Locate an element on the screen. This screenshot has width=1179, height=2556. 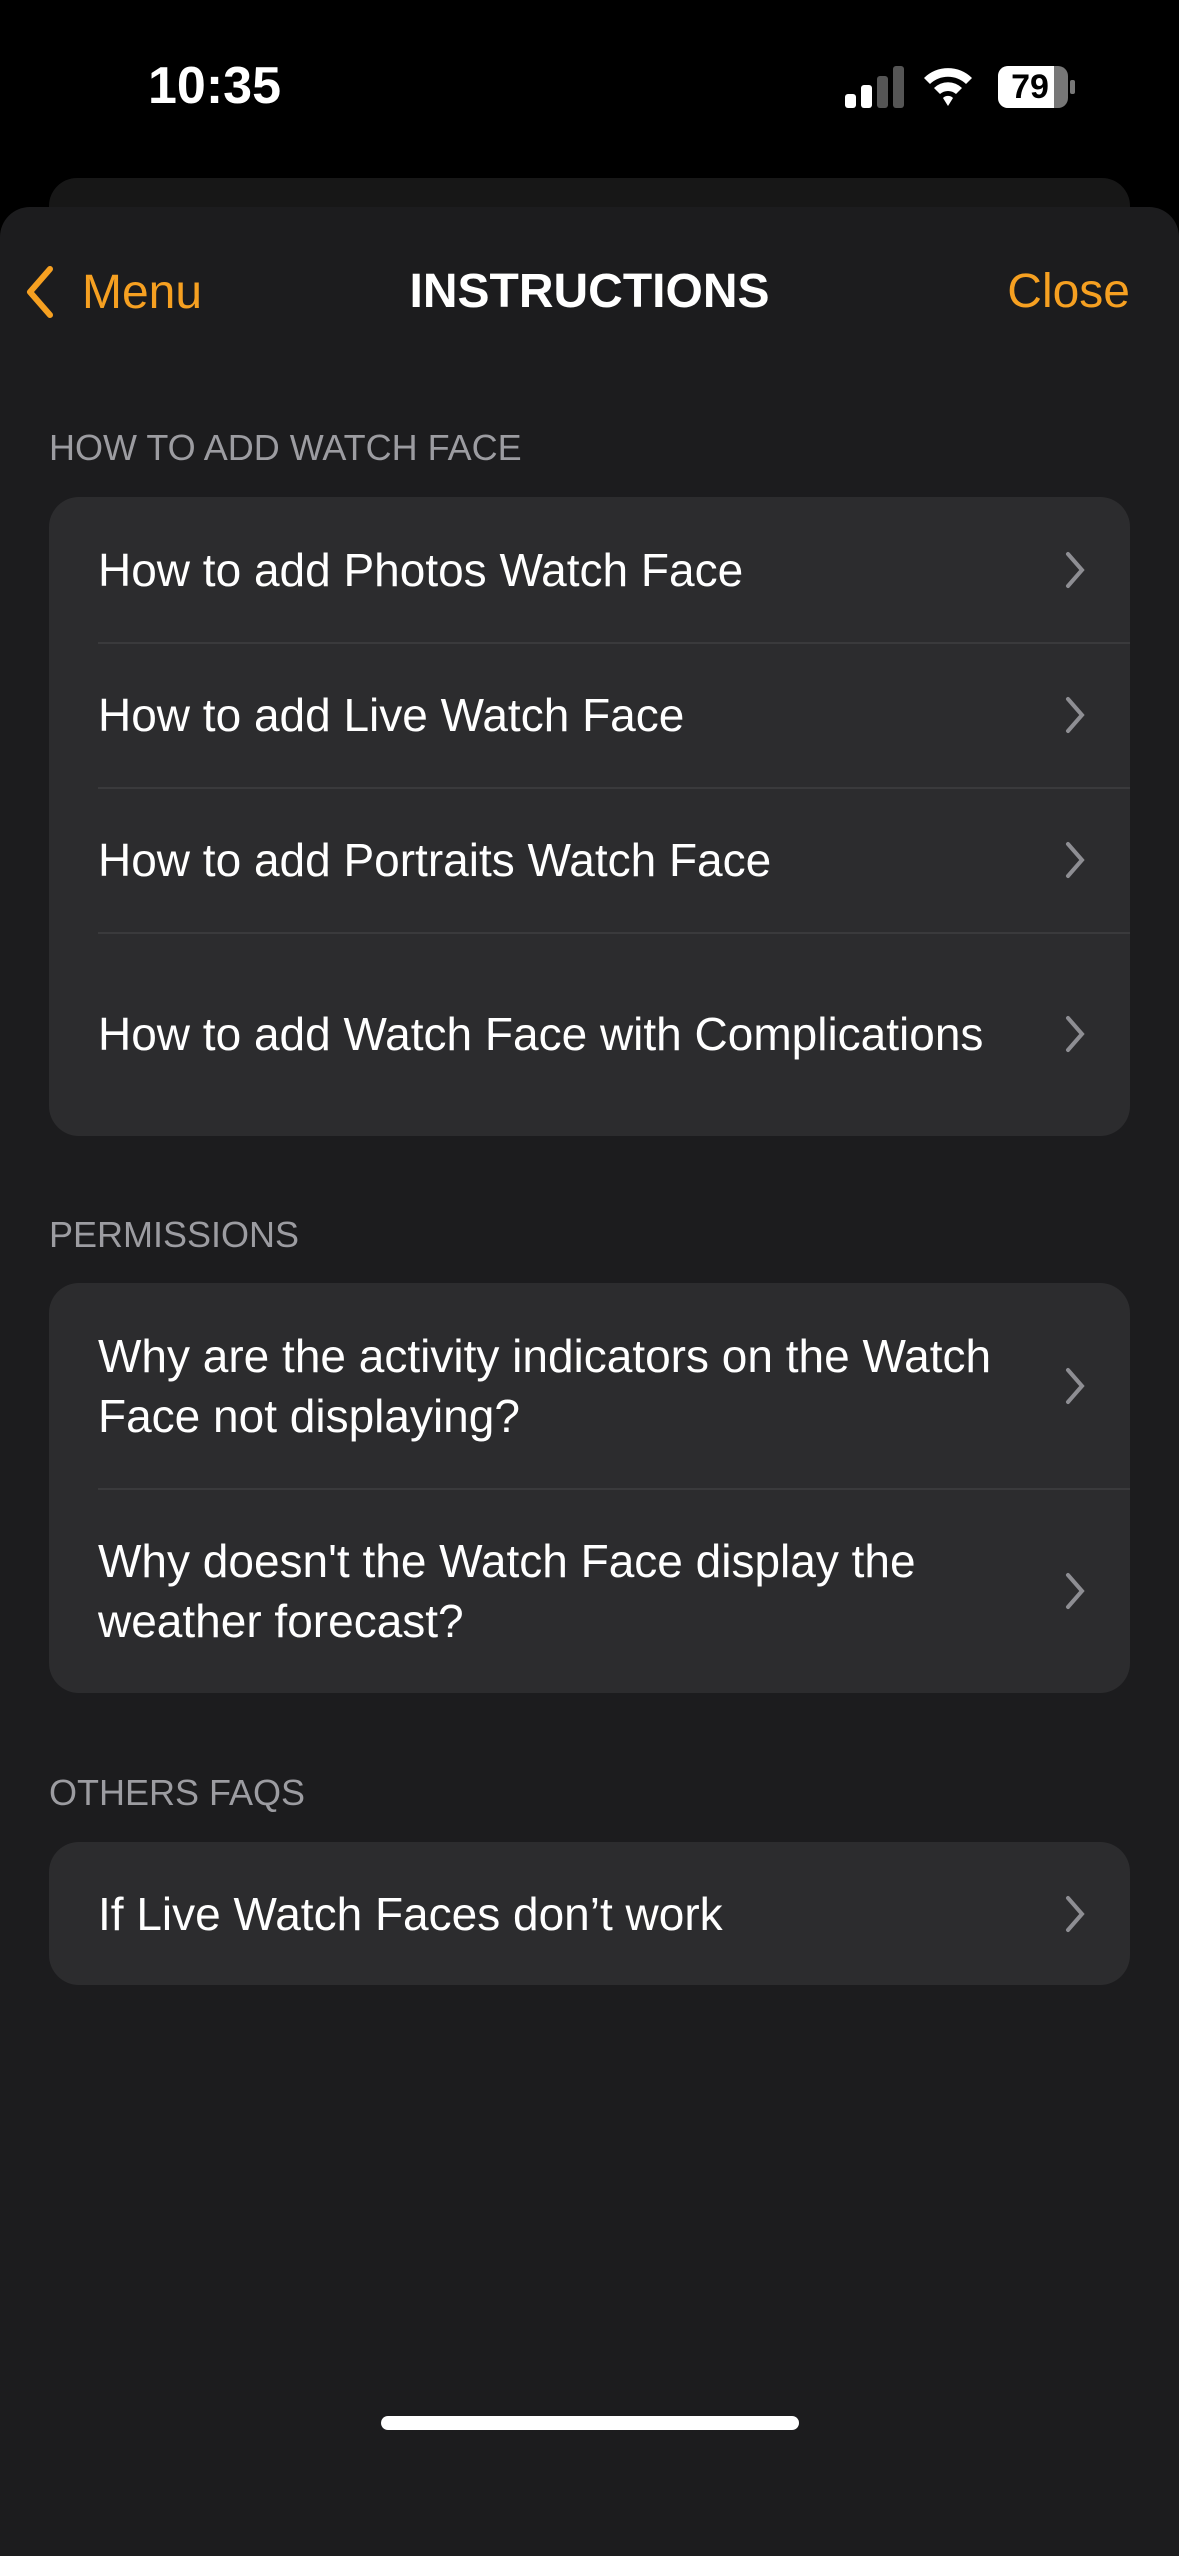
section-header: OTHERS FAQS is located at coordinates (177, 1792).